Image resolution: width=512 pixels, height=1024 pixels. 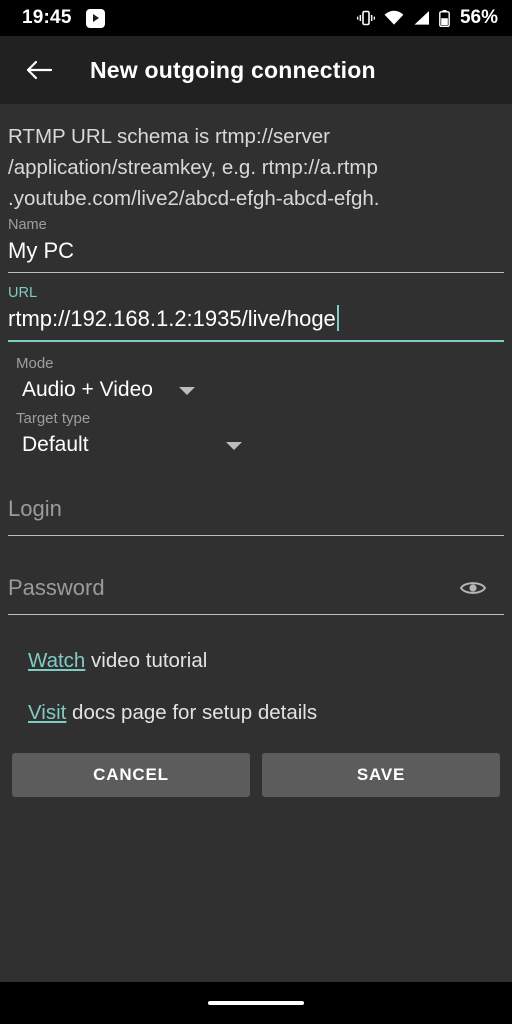 I want to click on system-nav-bar, so click(x=256, y=1003).